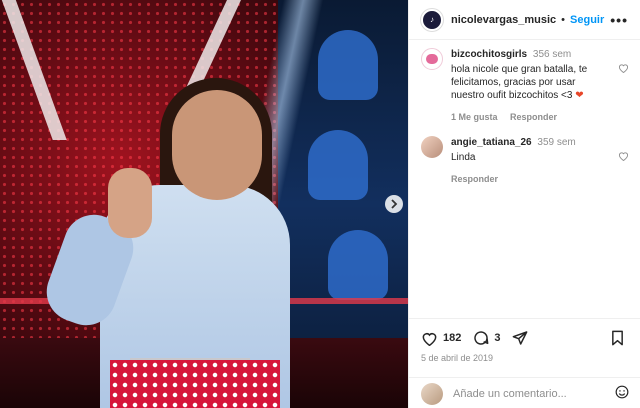 This screenshot has height=408, width=640. What do you see at coordinates (540, 161) in the screenshot?
I see `comment-body: angie_tatiana_26 359 sem Linda Responder` at bounding box center [540, 161].